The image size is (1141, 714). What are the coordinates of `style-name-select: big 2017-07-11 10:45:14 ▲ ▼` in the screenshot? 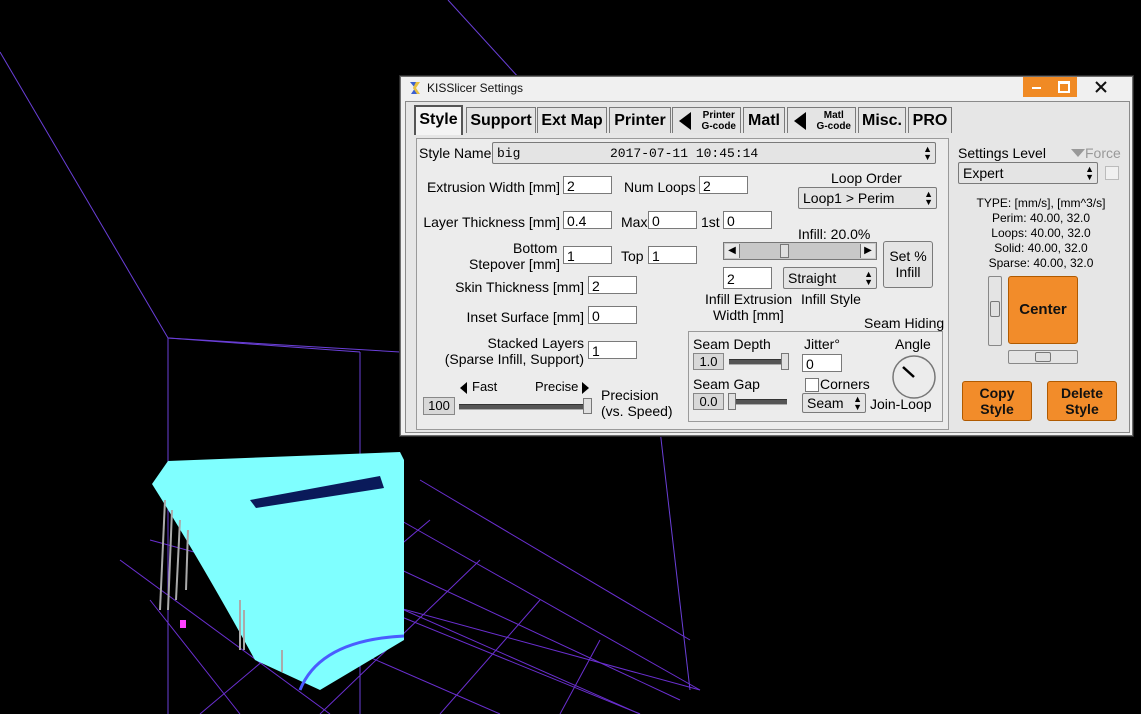 It's located at (714, 153).